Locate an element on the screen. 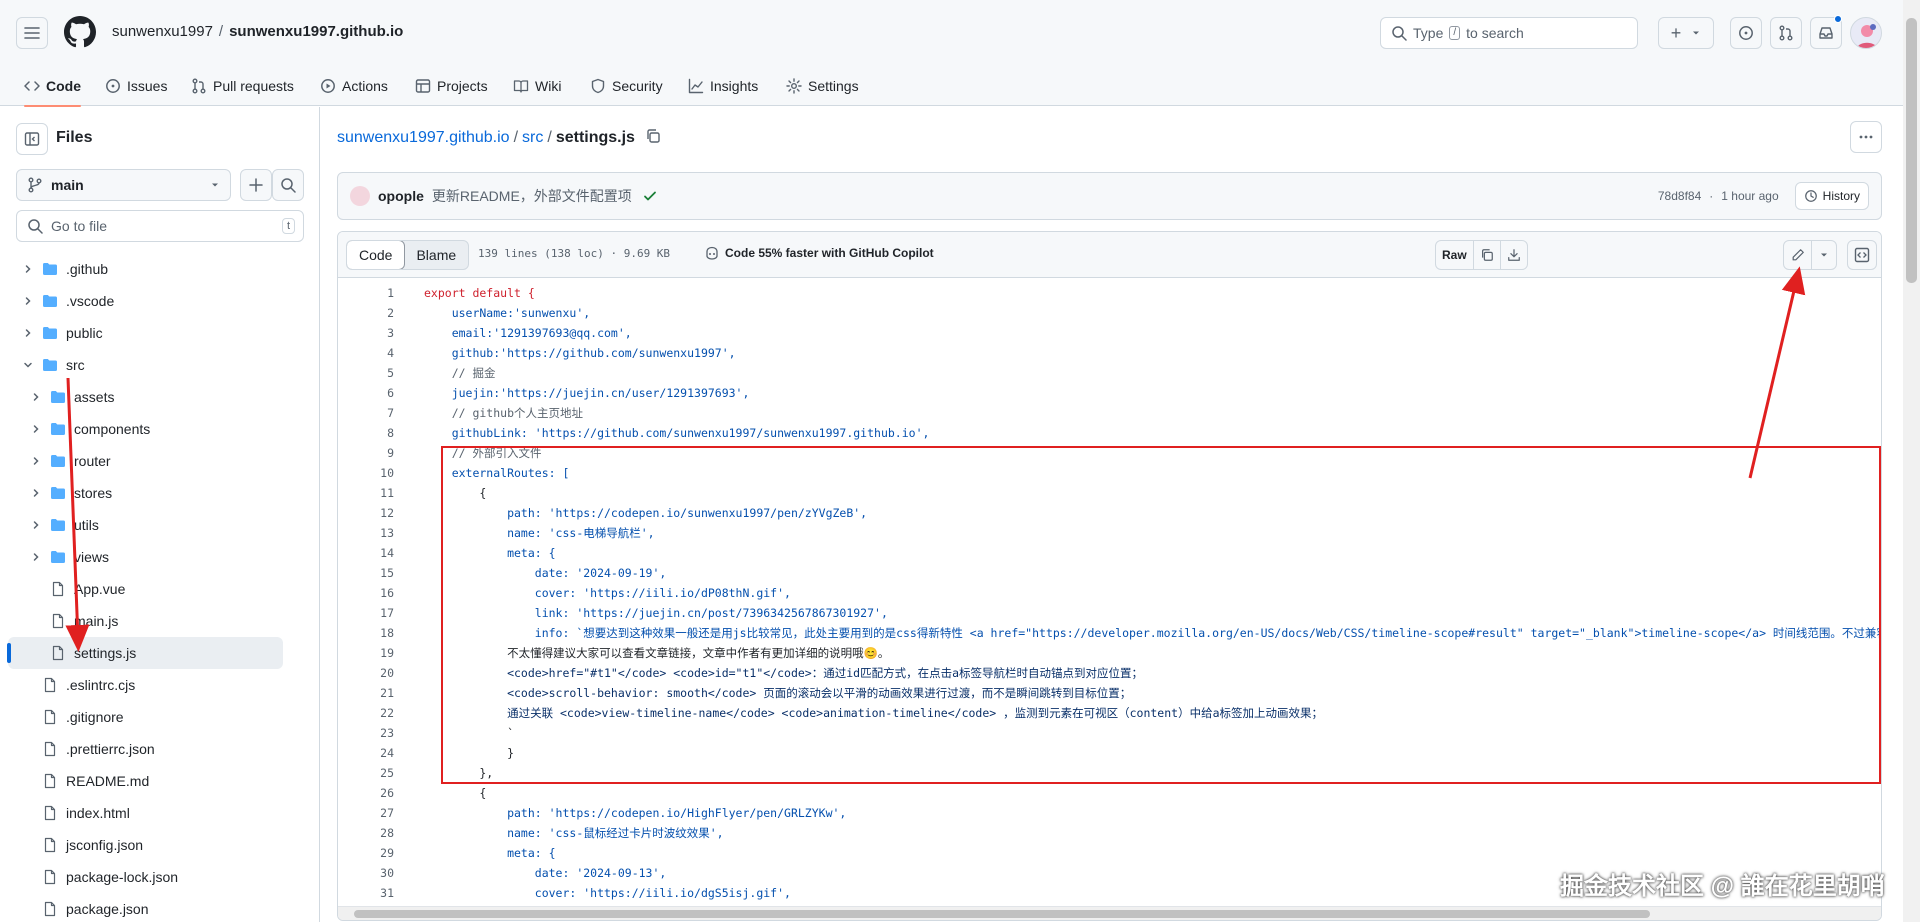 The image size is (1920, 922). tree-item-vscode: .vscode is located at coordinates (160, 301).